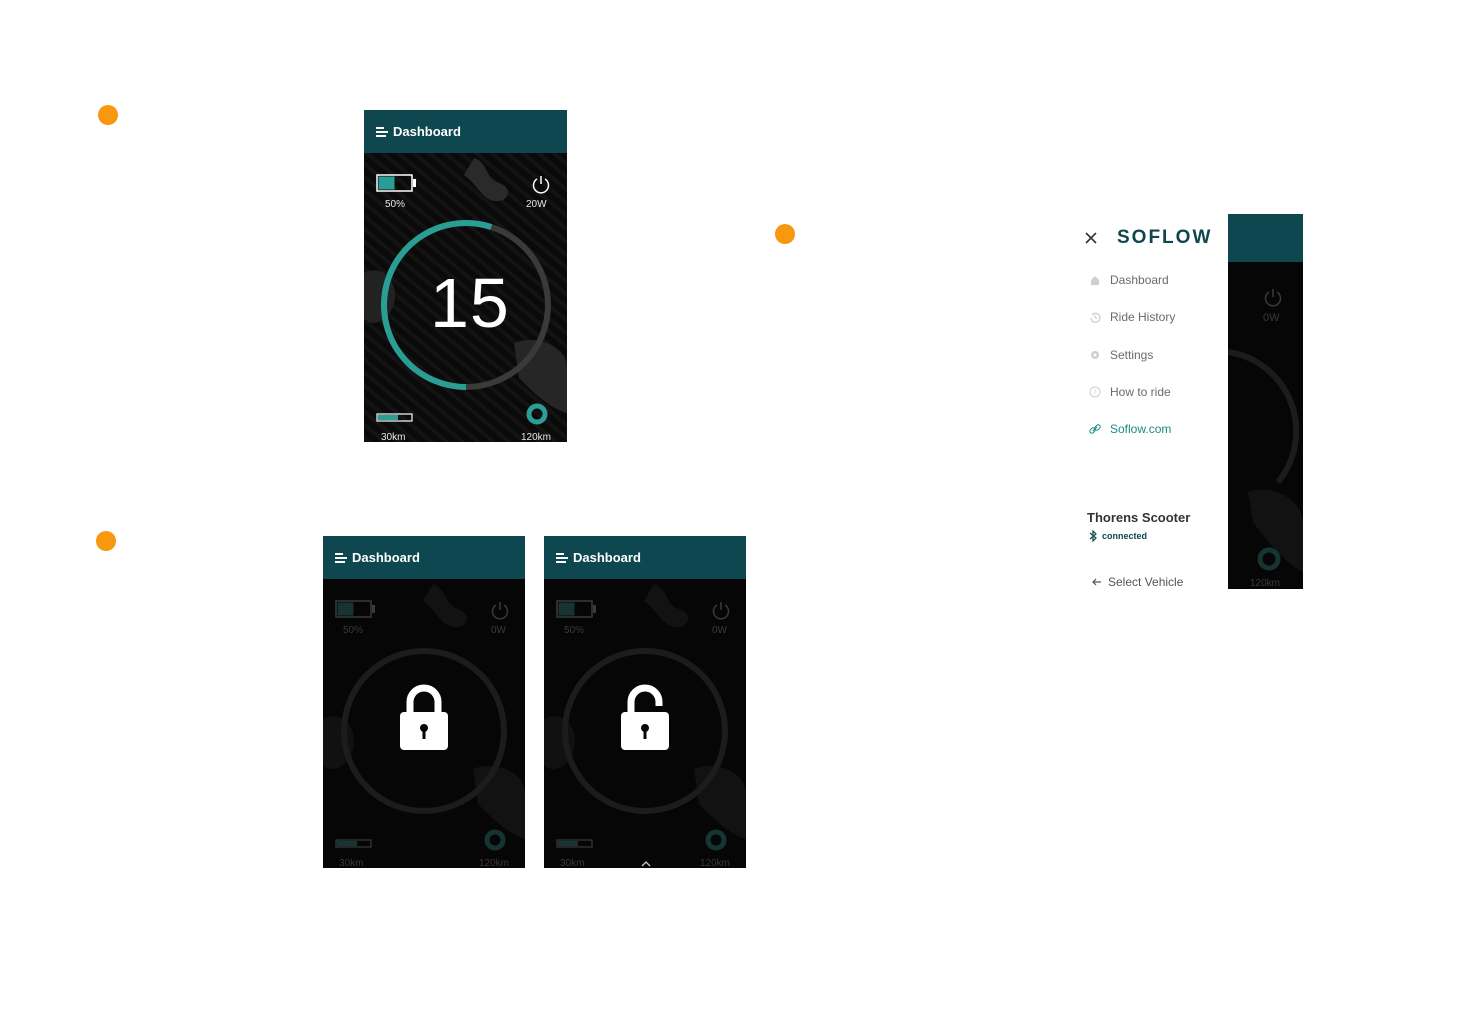 This screenshot has width=1457, height=1032. Describe the element at coordinates (1265, 238) in the screenshot. I see `header-bar` at that location.